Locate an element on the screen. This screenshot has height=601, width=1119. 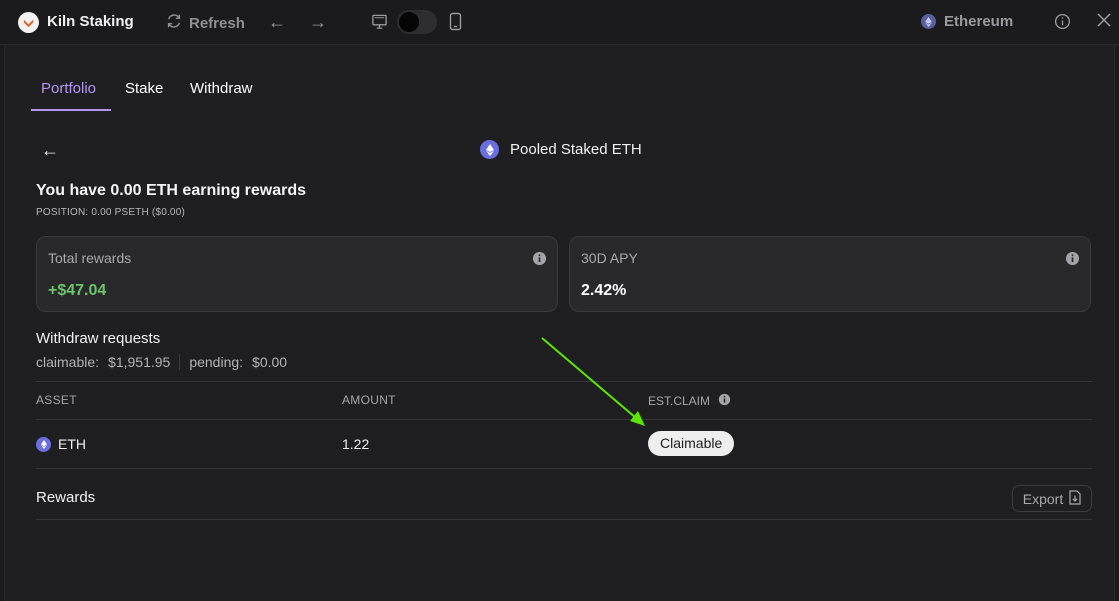
table-row-amount: 1.22 is located at coordinates (356, 444).